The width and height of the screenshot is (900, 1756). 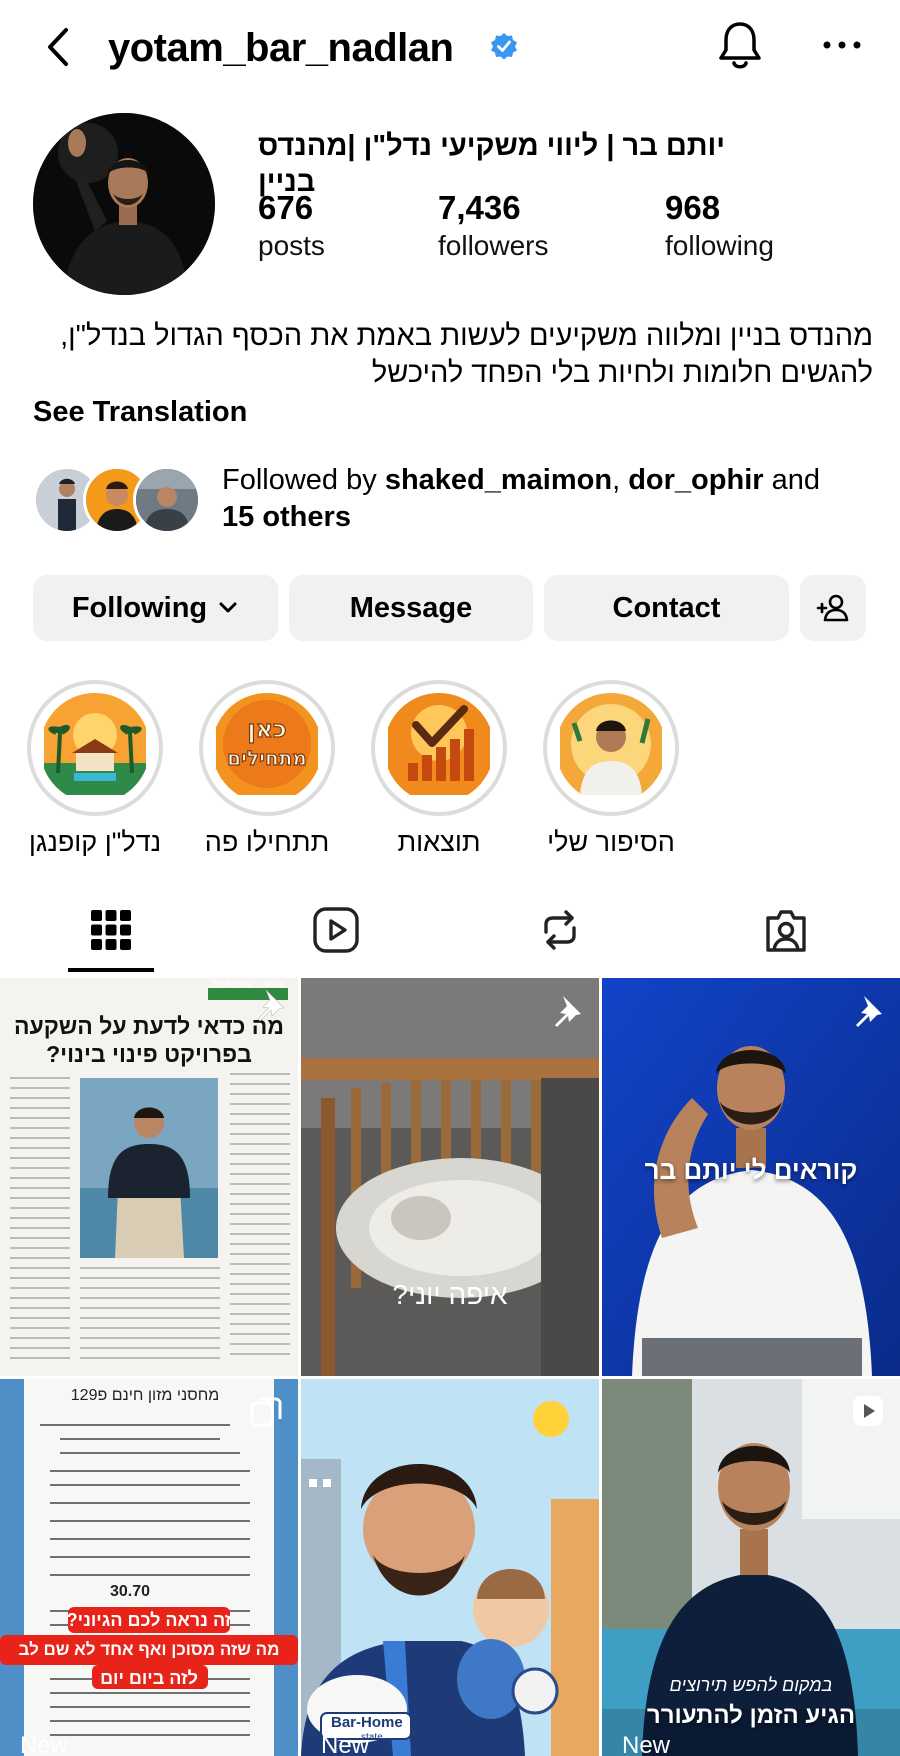 I want to click on post-caption-overlay: איפה יוני?, so click(x=450, y=1294).